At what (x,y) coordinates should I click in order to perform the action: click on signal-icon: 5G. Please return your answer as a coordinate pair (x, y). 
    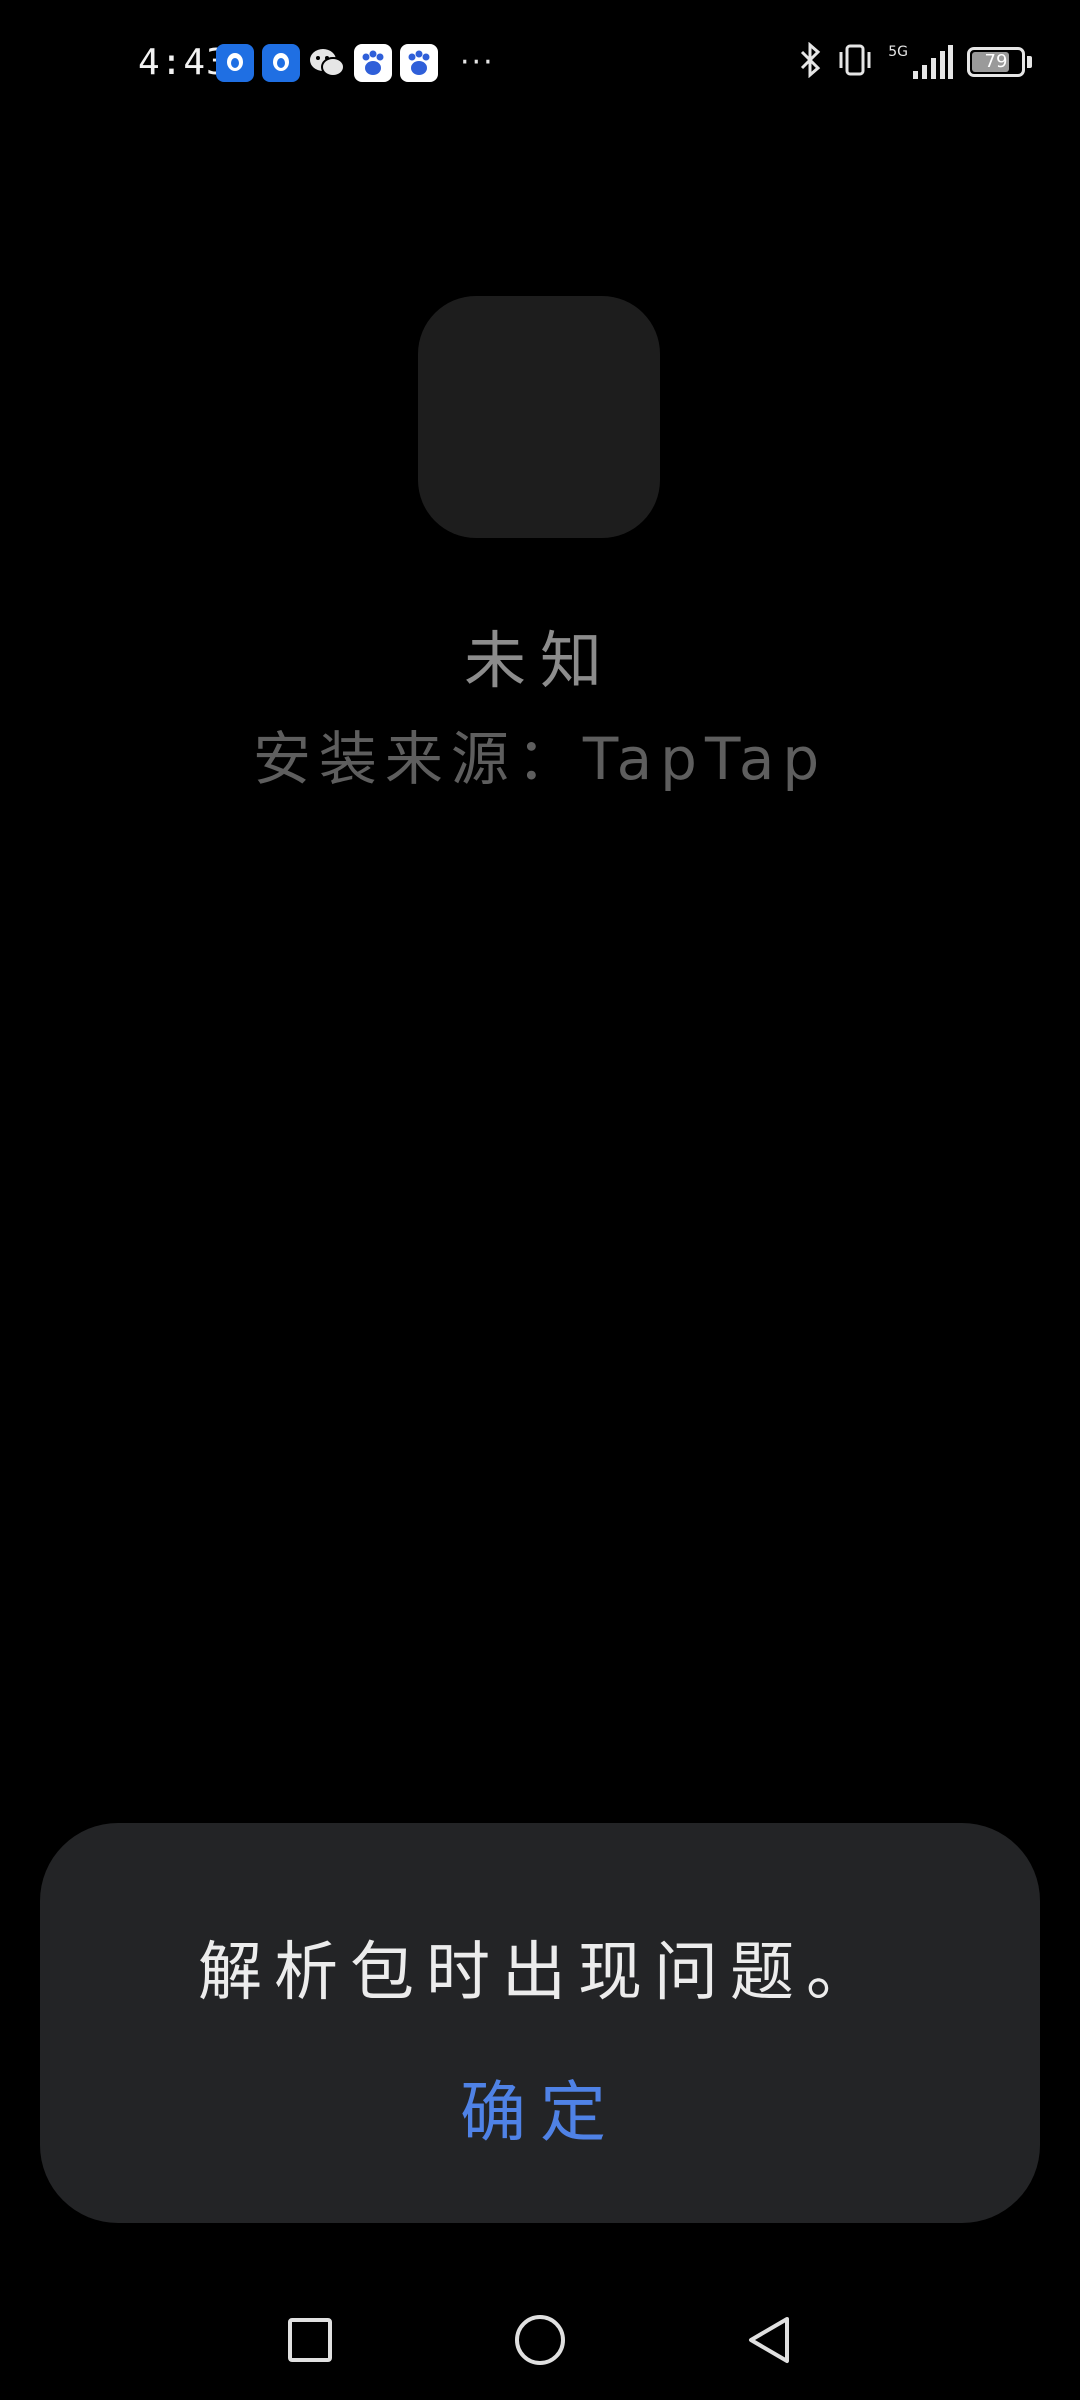
    Looking at the image, I should click on (920, 62).